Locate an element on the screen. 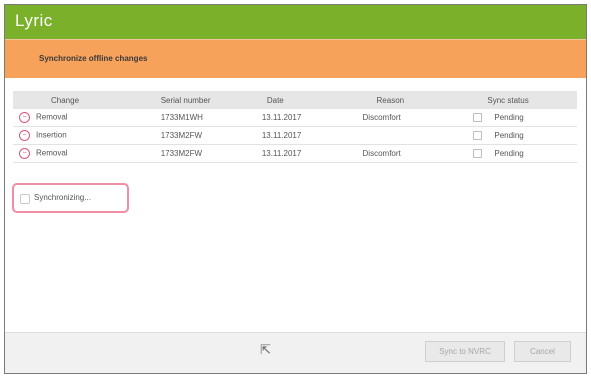 This screenshot has width=591, height=378. sync-button: Sync to NVRC is located at coordinates (465, 351).